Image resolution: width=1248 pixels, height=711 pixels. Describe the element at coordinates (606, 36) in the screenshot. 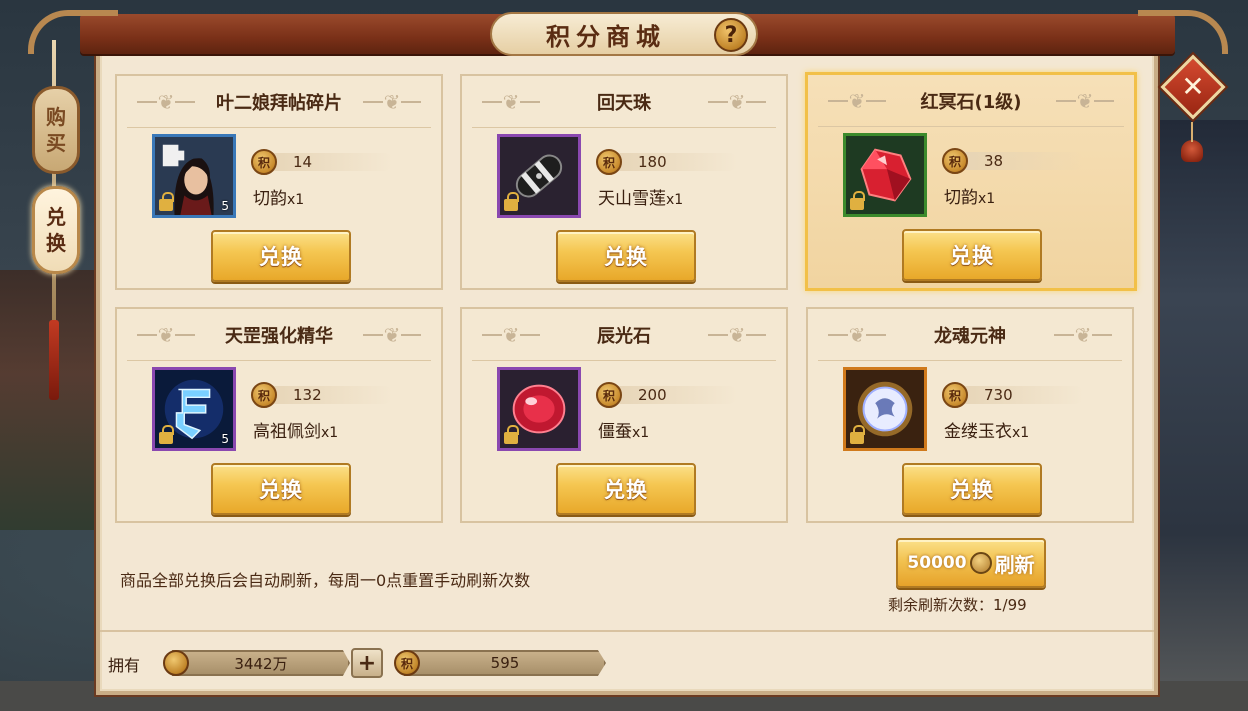

I see `page-title: 积分商城` at that location.